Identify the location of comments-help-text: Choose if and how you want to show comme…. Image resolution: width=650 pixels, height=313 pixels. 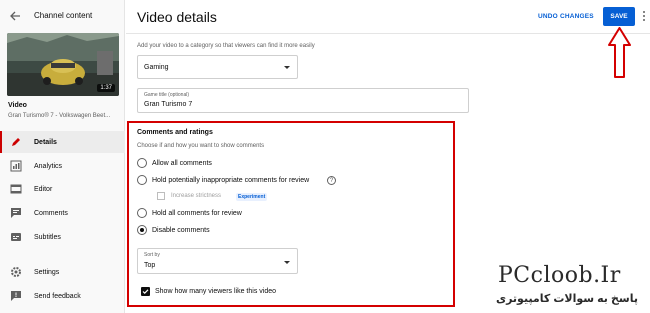
(201, 146).